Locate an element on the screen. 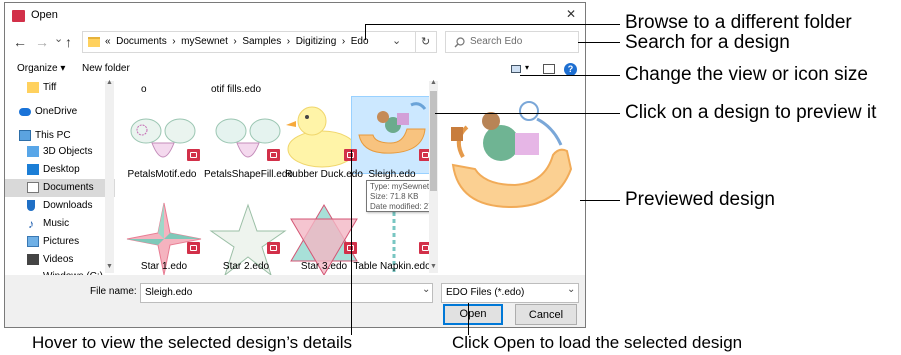 The height and width of the screenshot is (355, 901). cancel-button: Cancel is located at coordinates (546, 314).